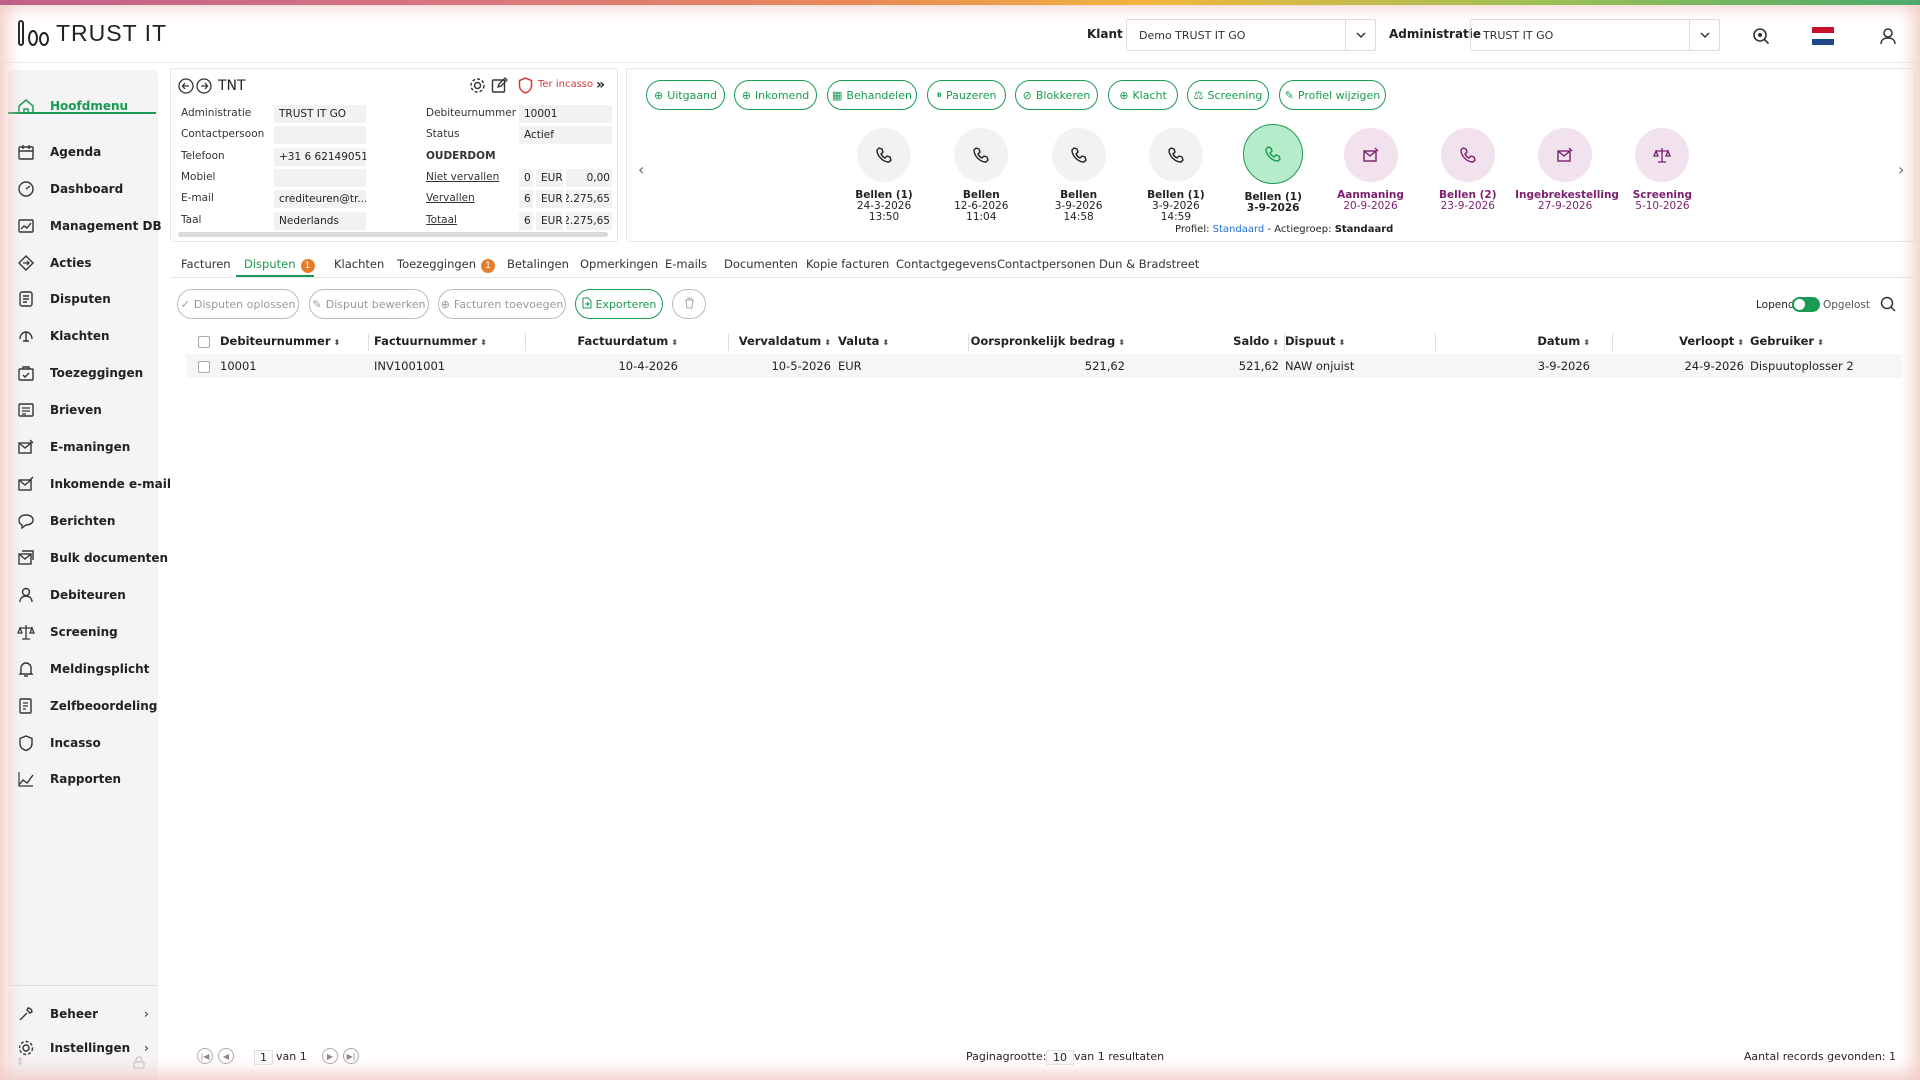  What do you see at coordinates (83, 336) in the screenshot?
I see `sidebar-item-klachten: Klachten` at bounding box center [83, 336].